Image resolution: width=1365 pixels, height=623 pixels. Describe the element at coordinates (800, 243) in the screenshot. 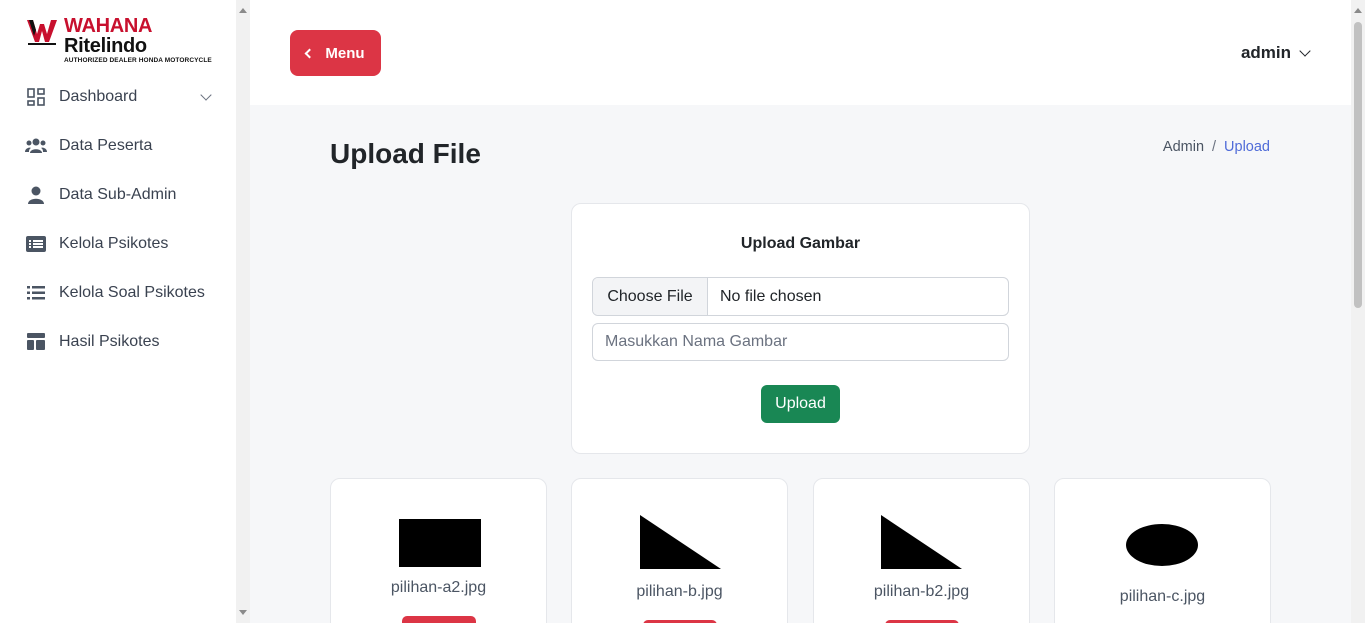

I see `upload-form-title: Upload Gambar` at that location.